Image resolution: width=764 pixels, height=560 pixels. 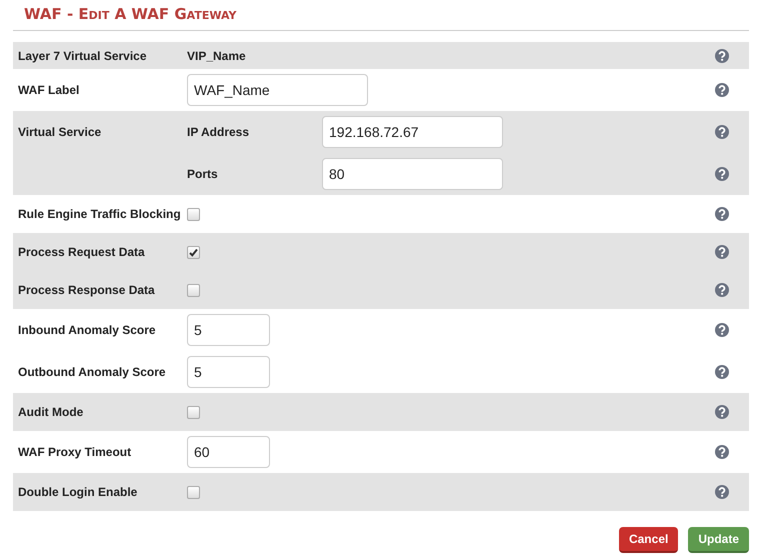 What do you see at coordinates (218, 132) in the screenshot?
I see `field-label: IP Address` at bounding box center [218, 132].